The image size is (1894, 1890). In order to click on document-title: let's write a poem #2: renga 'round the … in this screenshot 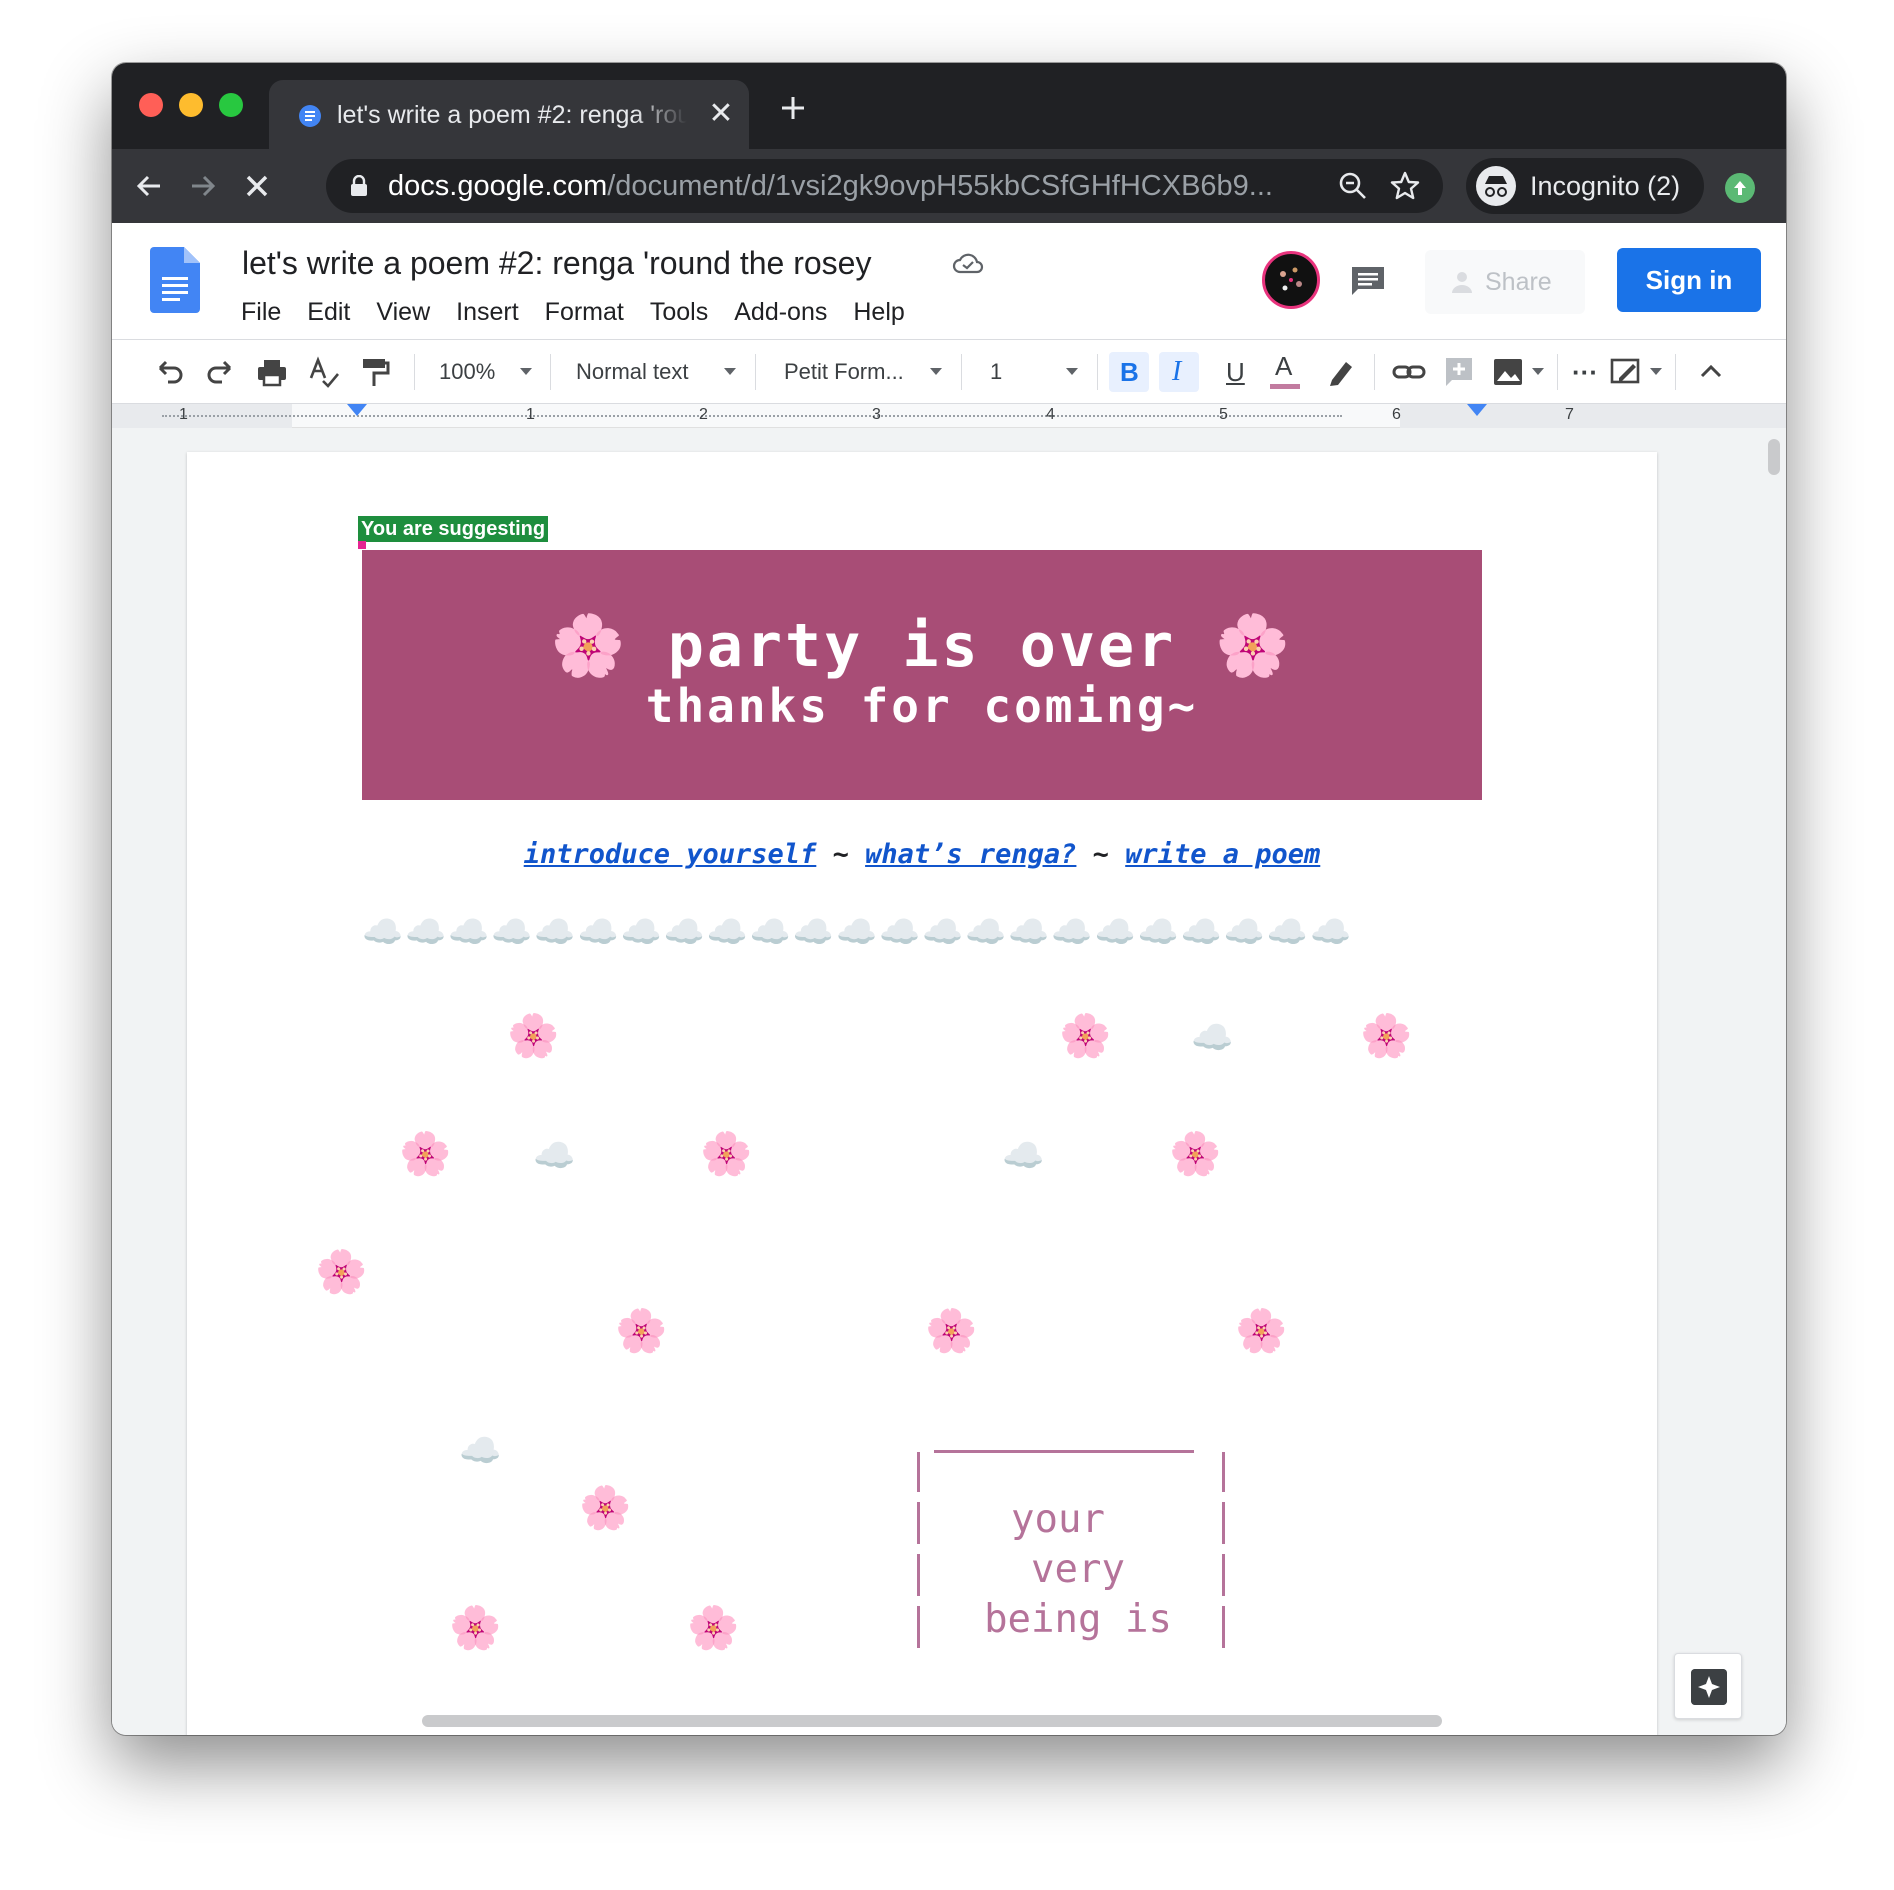, I will do `click(556, 263)`.